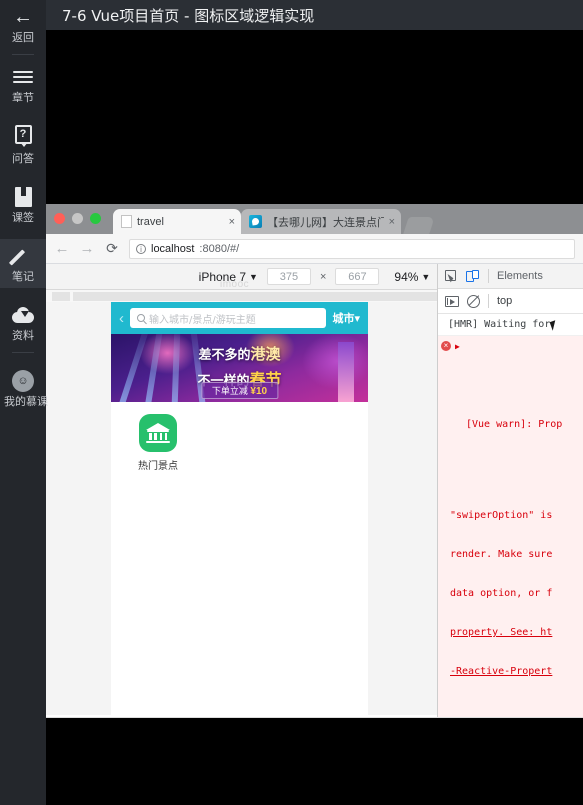  Describe the element at coordinates (510, 325) in the screenshot. I see `console-message-info: [HMR] Waiting for` at that location.